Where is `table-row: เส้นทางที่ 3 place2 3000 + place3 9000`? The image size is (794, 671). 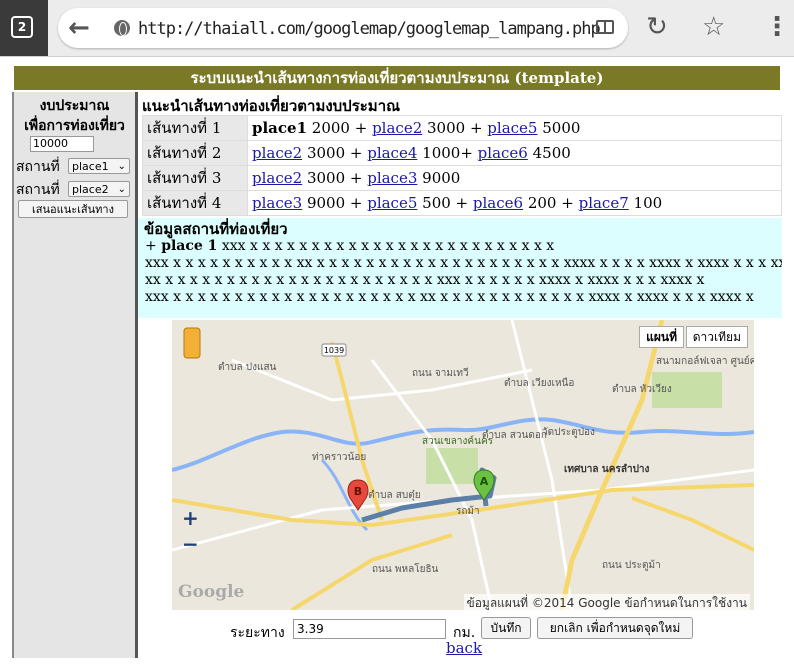
table-row: เส้นทางที่ 3 place2 3000 + place3 9000 is located at coordinates (462, 178).